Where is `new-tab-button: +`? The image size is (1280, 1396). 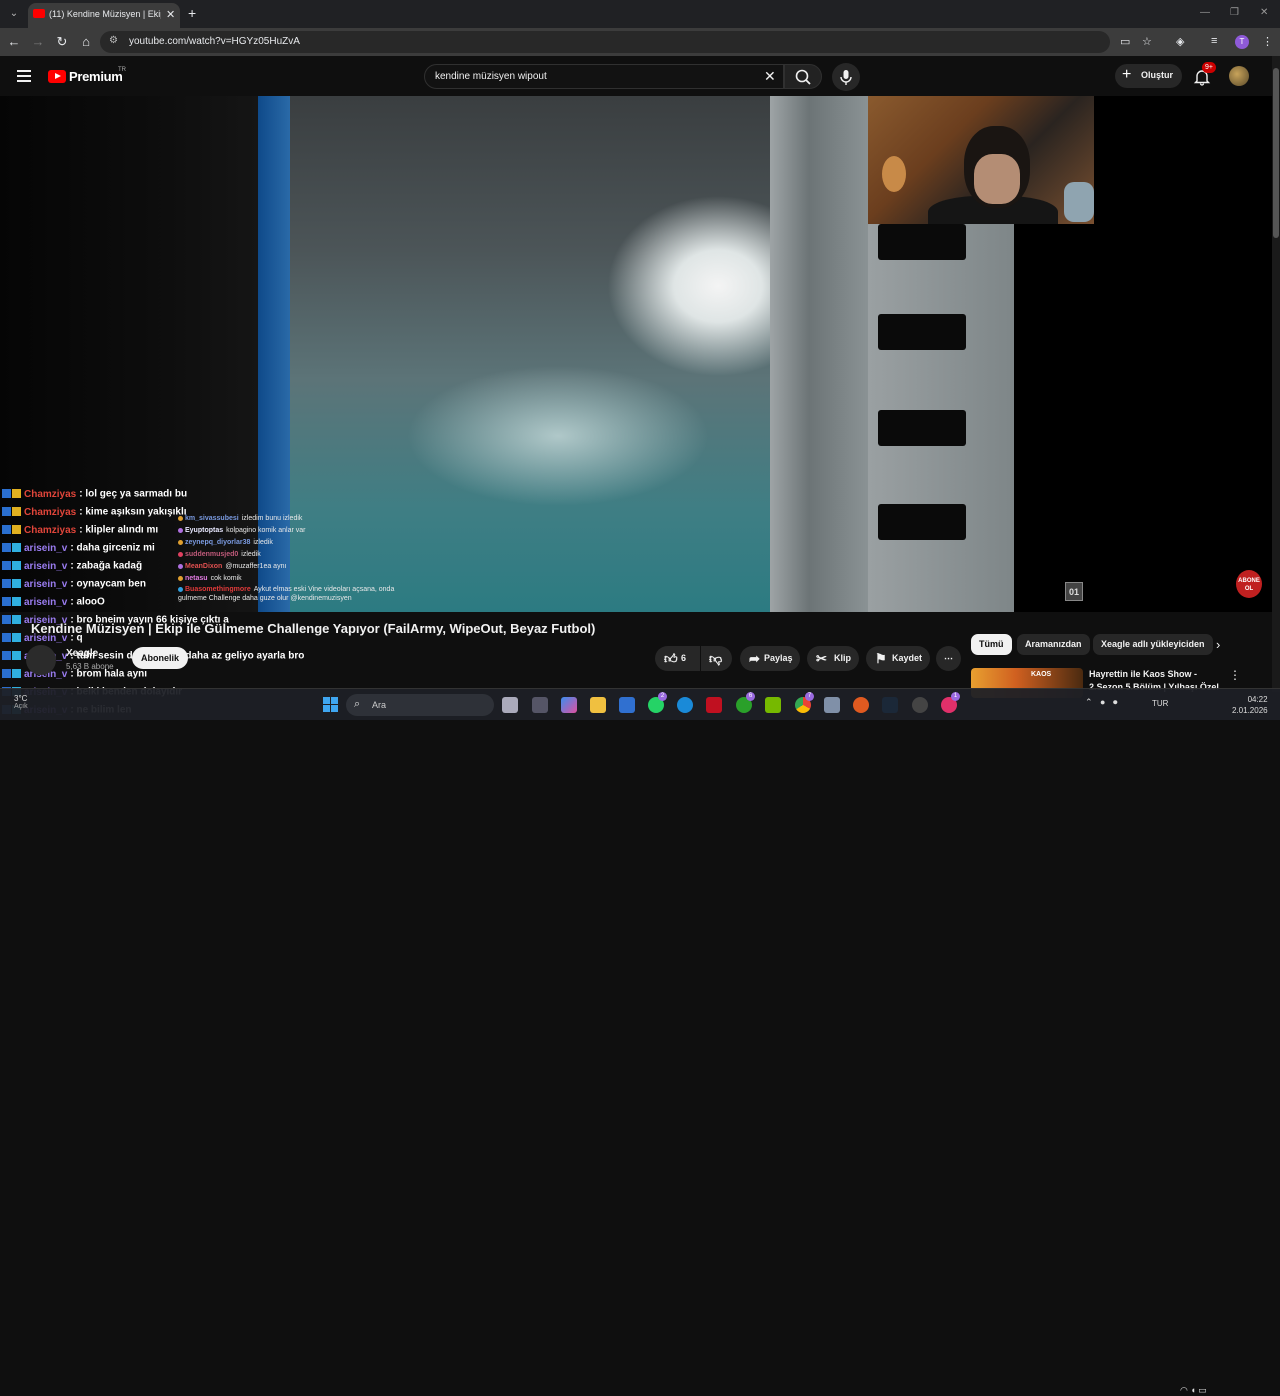 new-tab-button: + is located at coordinates (192, 13).